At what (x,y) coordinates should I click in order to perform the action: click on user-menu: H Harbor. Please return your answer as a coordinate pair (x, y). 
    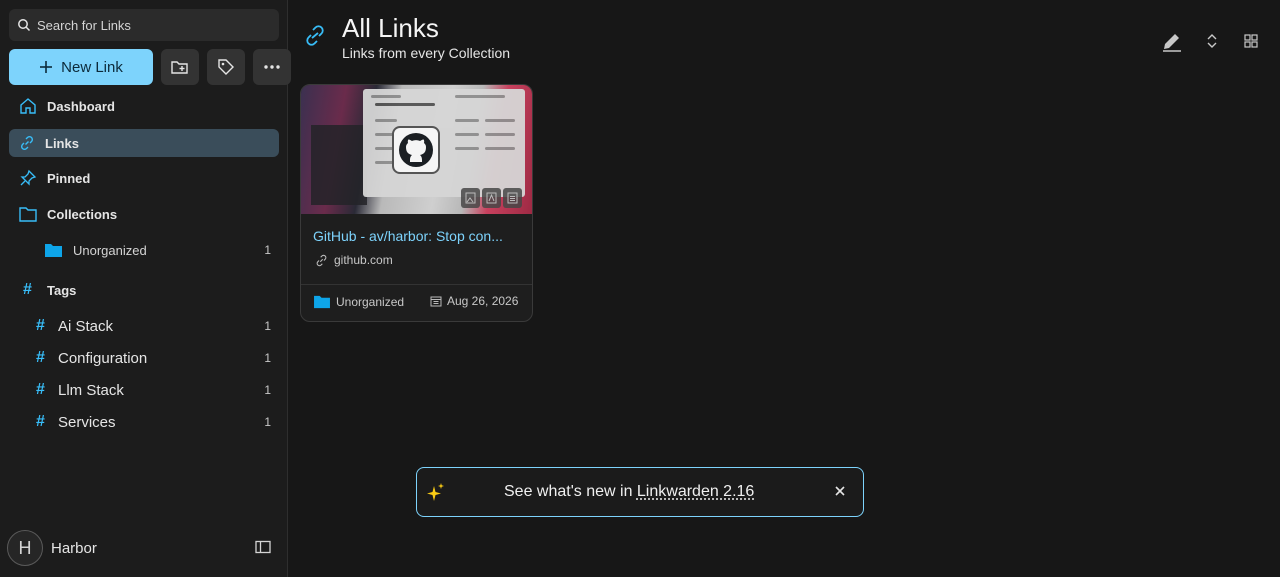
    Looking at the image, I should click on (52, 548).